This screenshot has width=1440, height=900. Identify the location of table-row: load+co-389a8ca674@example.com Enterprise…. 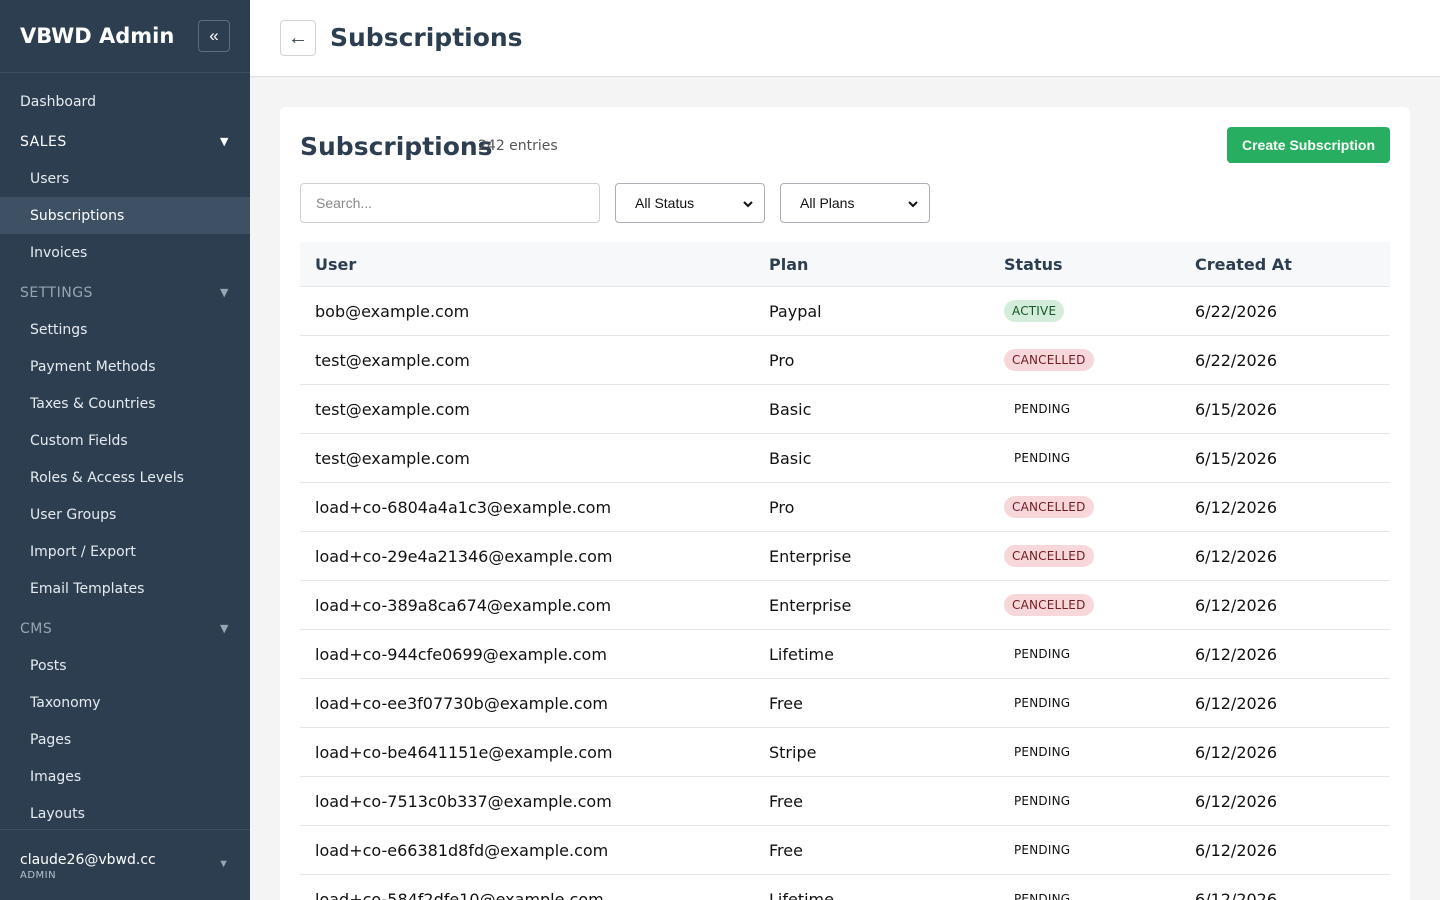
(845, 605).